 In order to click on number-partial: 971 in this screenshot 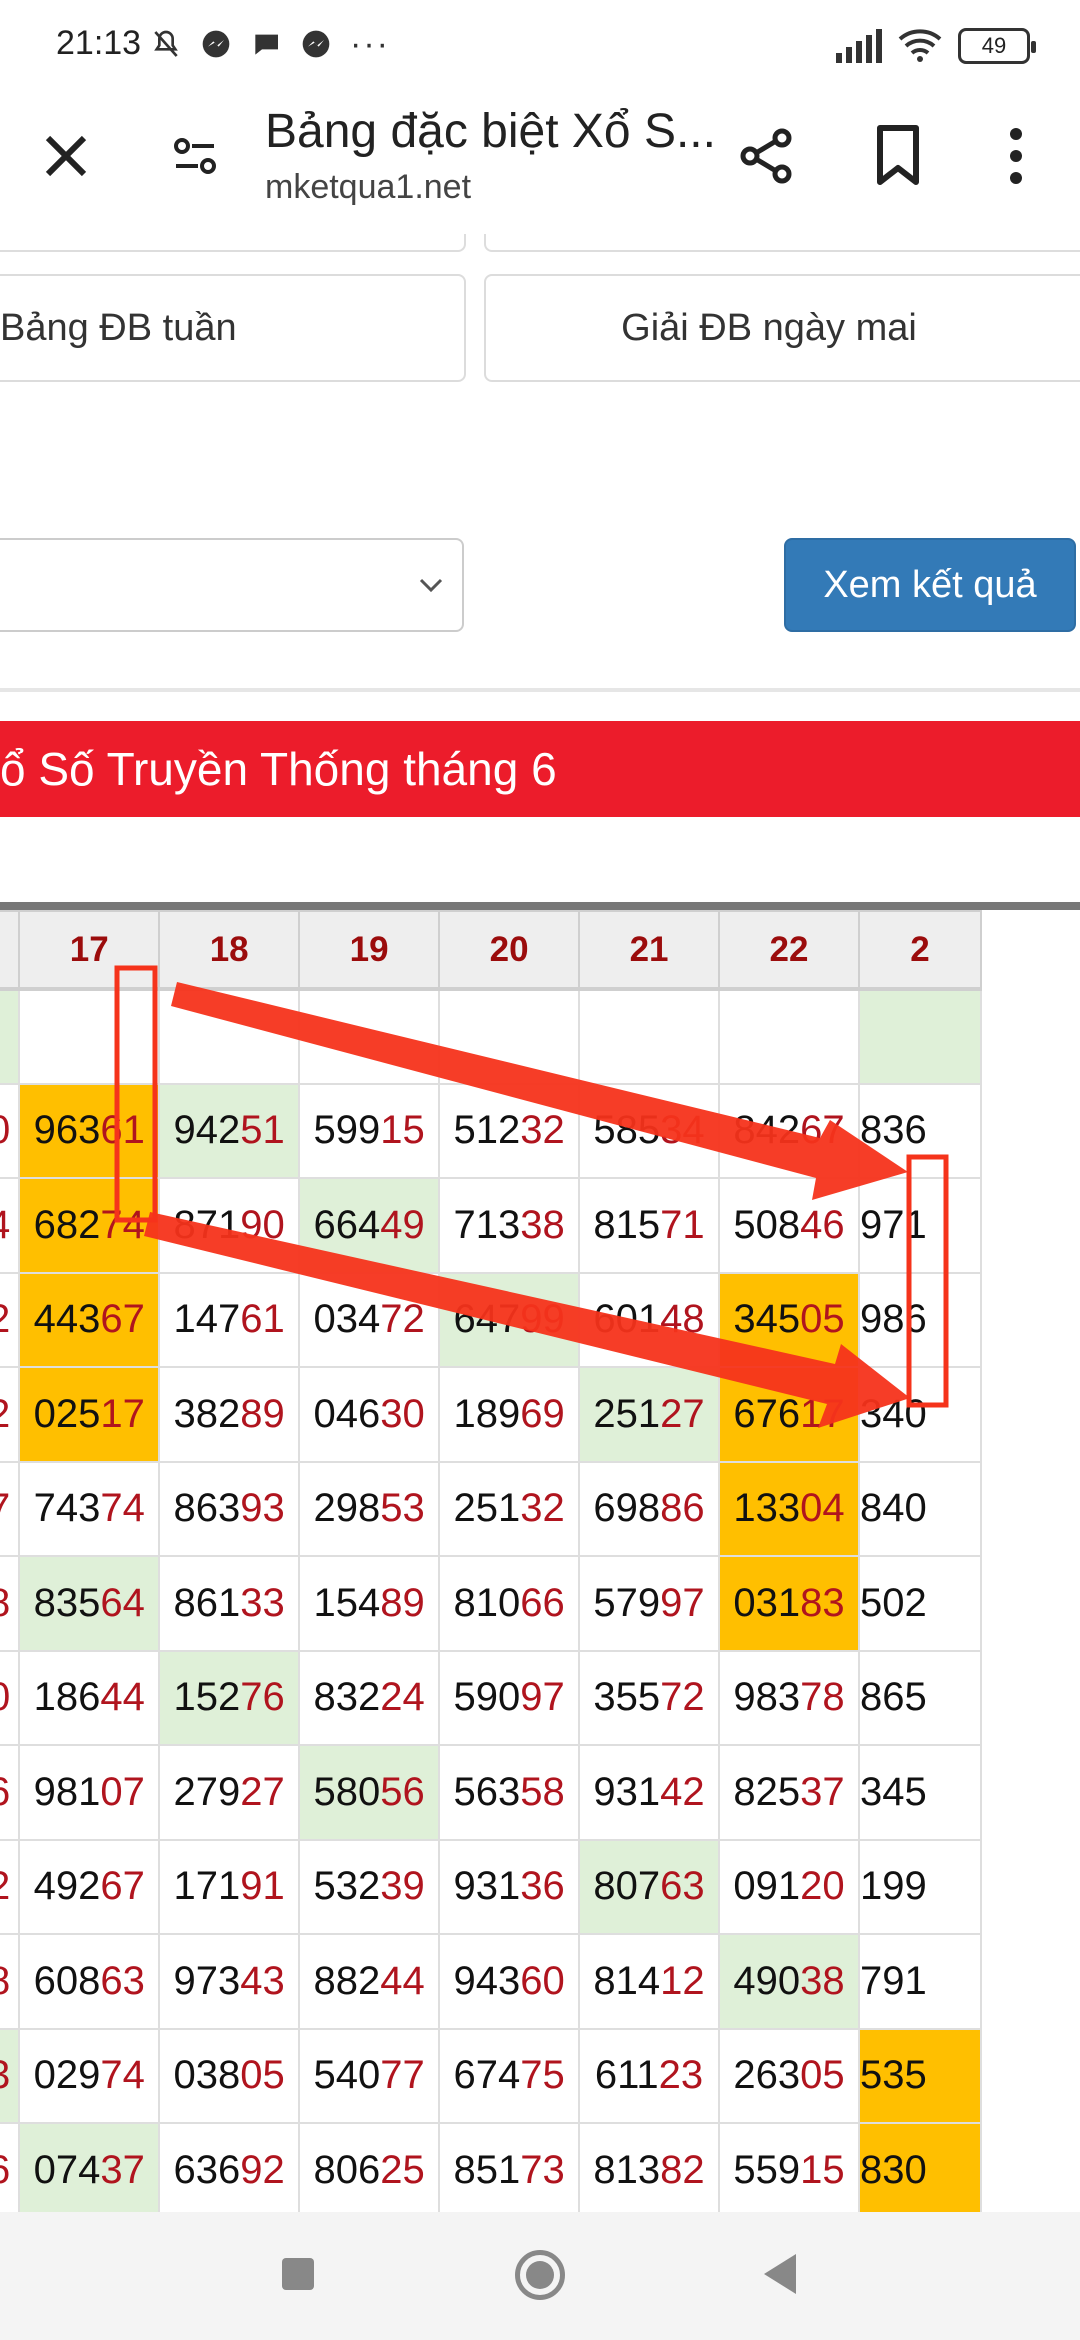, I will do `click(893, 1224)`.